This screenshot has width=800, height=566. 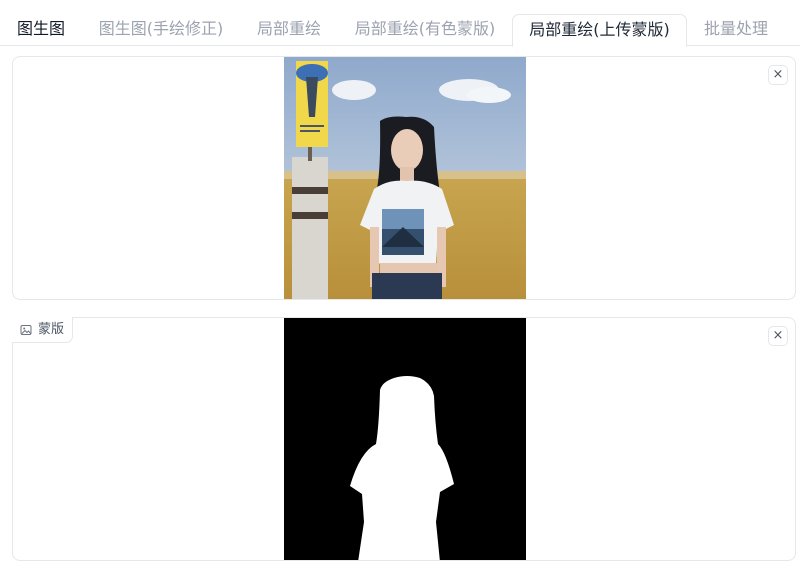 I want to click on close-mask-button: ×, so click(x=778, y=336).